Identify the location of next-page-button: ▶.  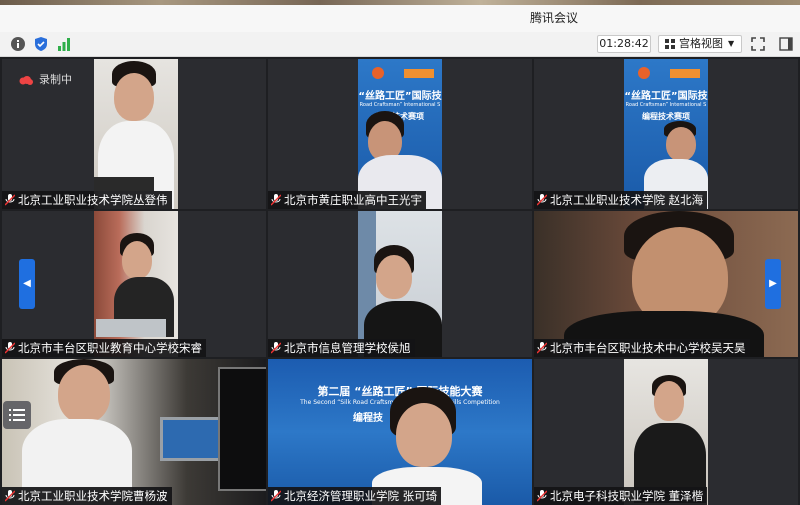
(773, 284).